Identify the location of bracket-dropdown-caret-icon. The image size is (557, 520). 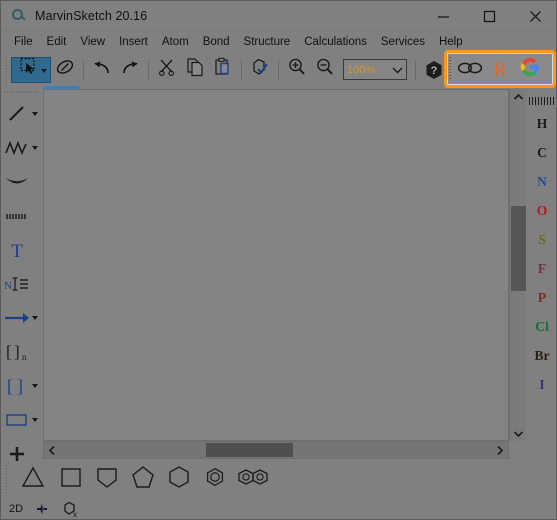
(35, 386).